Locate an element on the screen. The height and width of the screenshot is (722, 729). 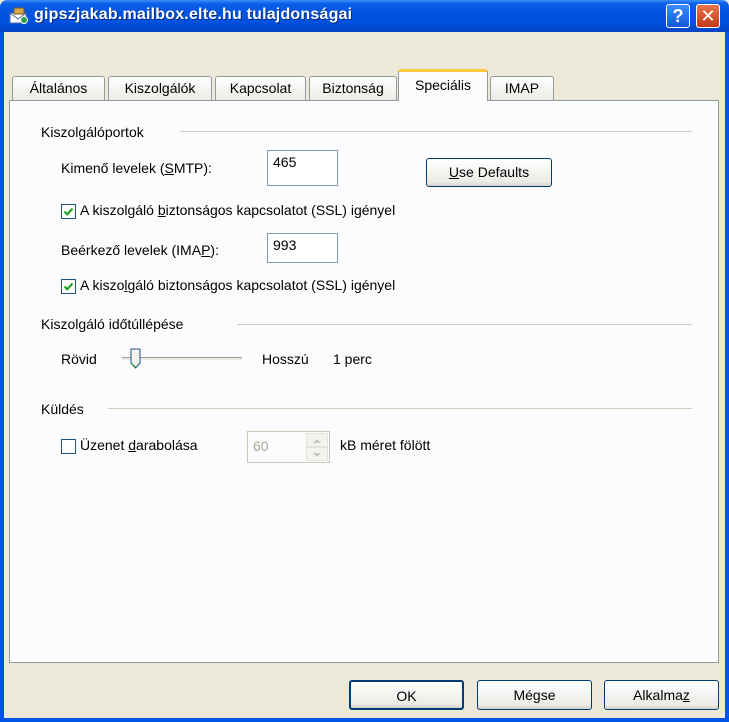
split-size-unit: kB méret fölött is located at coordinates (385, 445).